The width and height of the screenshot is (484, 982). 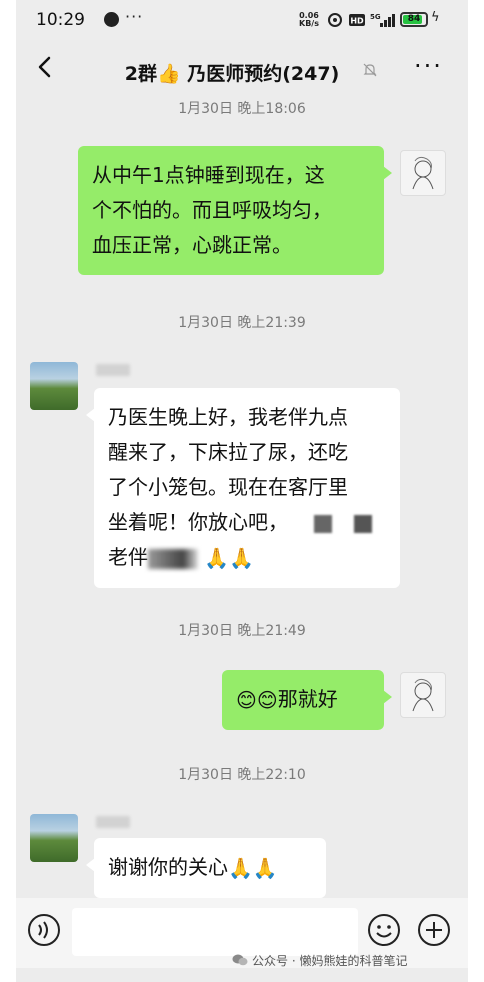 I want to click on message-line: 坐着呢！你放心吧，, so click(x=247, y=522).